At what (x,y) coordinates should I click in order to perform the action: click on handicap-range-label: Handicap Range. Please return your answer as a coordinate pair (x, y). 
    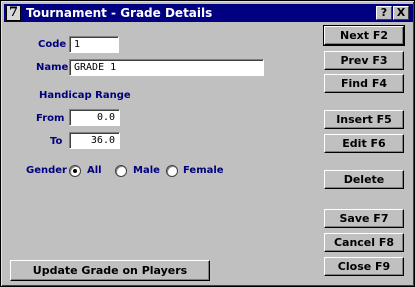
    Looking at the image, I should click on (85, 95).